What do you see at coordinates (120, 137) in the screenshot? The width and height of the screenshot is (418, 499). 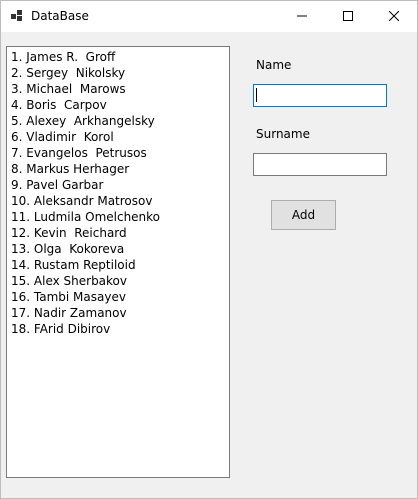 I see `list-item: 6. Vladimir Korol` at bounding box center [120, 137].